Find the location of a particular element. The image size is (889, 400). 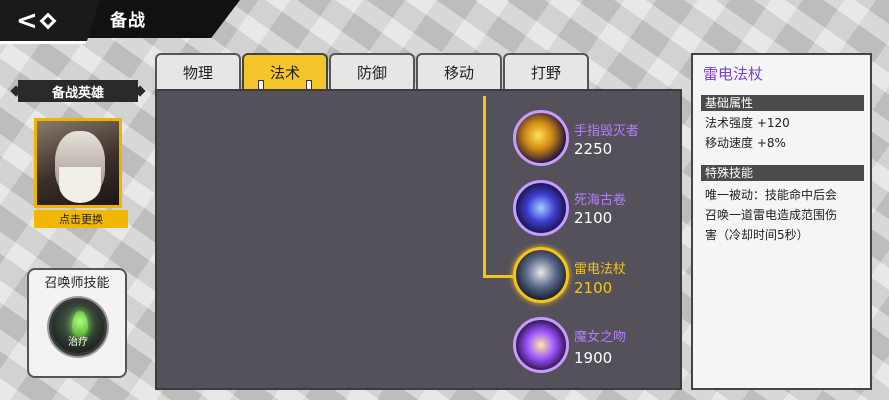

item-name: 魔女之吻 is located at coordinates (600, 335).